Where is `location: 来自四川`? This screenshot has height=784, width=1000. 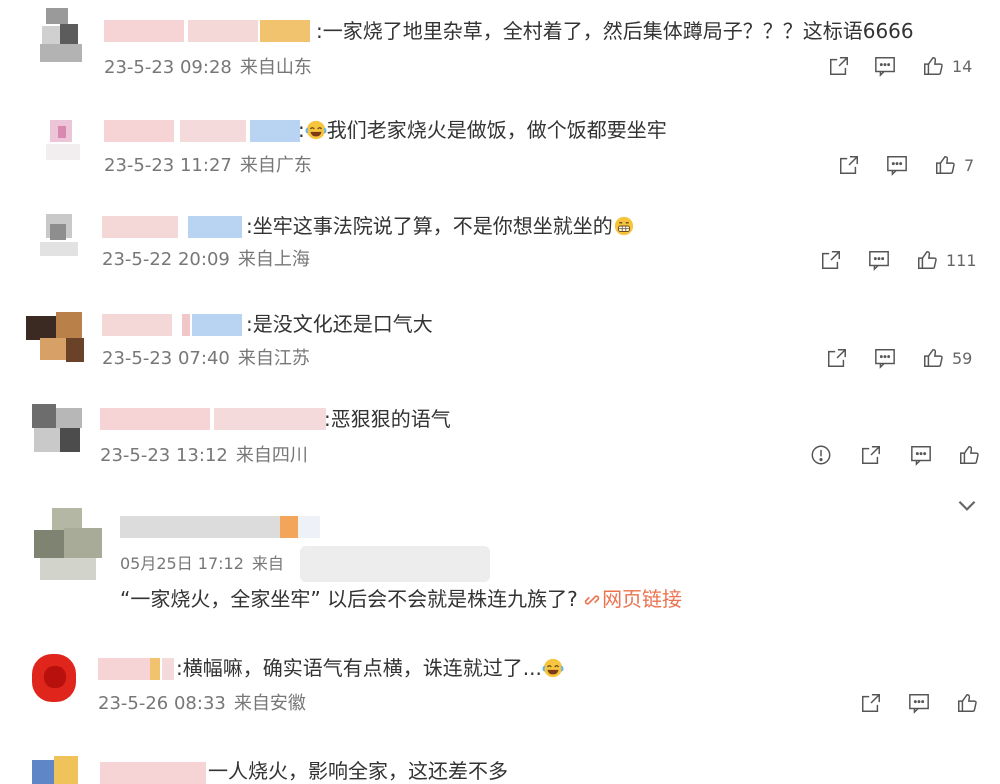 location: 来自四川 is located at coordinates (271, 455).